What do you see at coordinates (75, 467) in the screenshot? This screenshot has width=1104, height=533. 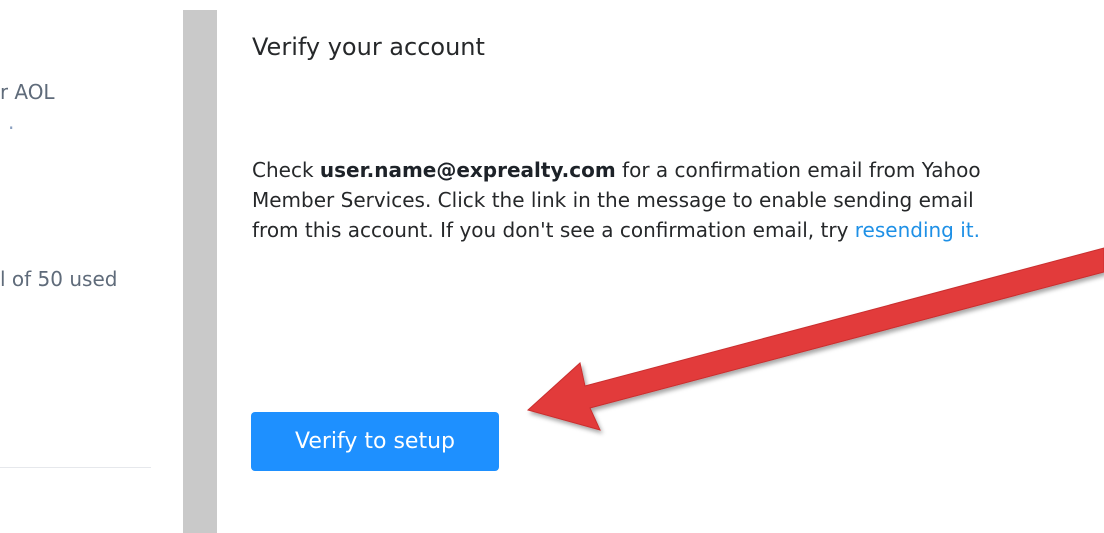 I see `panel-divider` at bounding box center [75, 467].